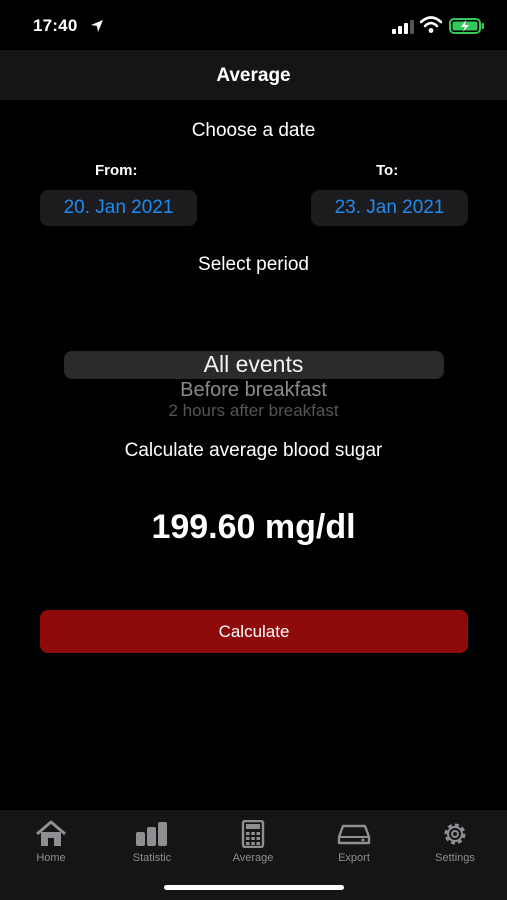  Describe the element at coordinates (354, 858) in the screenshot. I see `tab-label: Export` at that location.